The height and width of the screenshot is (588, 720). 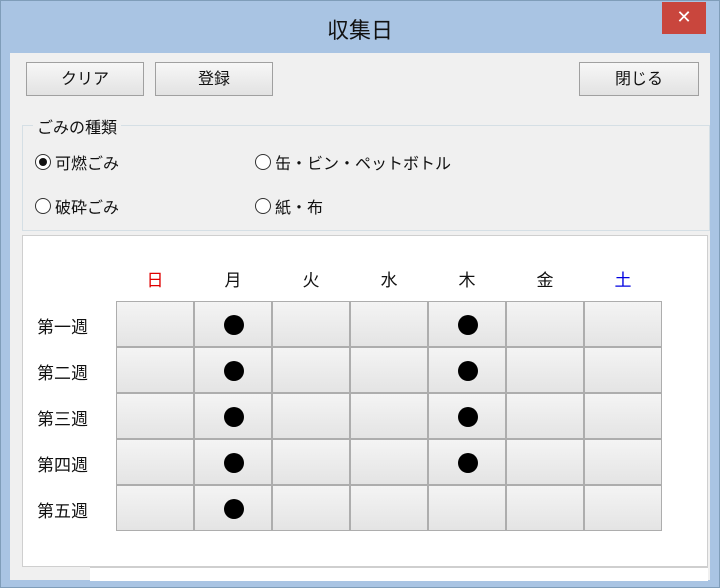 I want to click on radio-label: 紙・布, so click(x=299, y=207).